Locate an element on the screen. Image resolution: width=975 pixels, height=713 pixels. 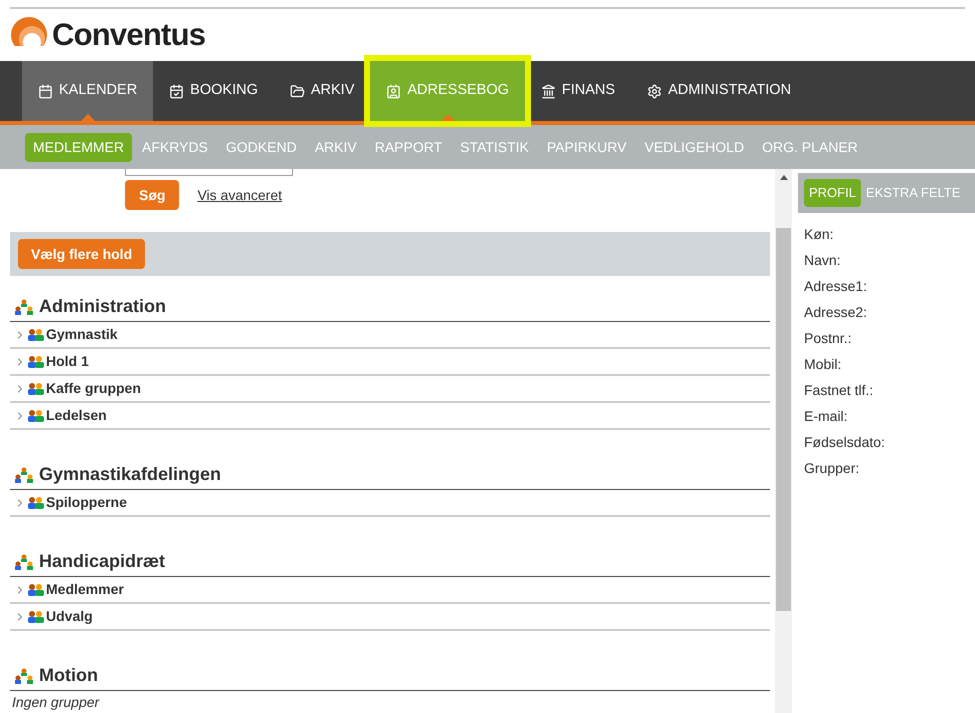
group-row: Medlemmer is located at coordinates (390, 590).